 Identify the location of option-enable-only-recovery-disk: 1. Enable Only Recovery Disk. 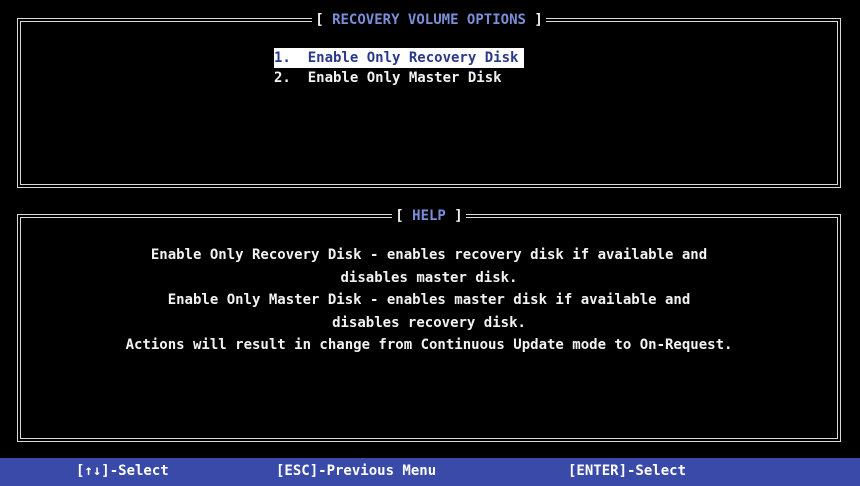
(399, 58).